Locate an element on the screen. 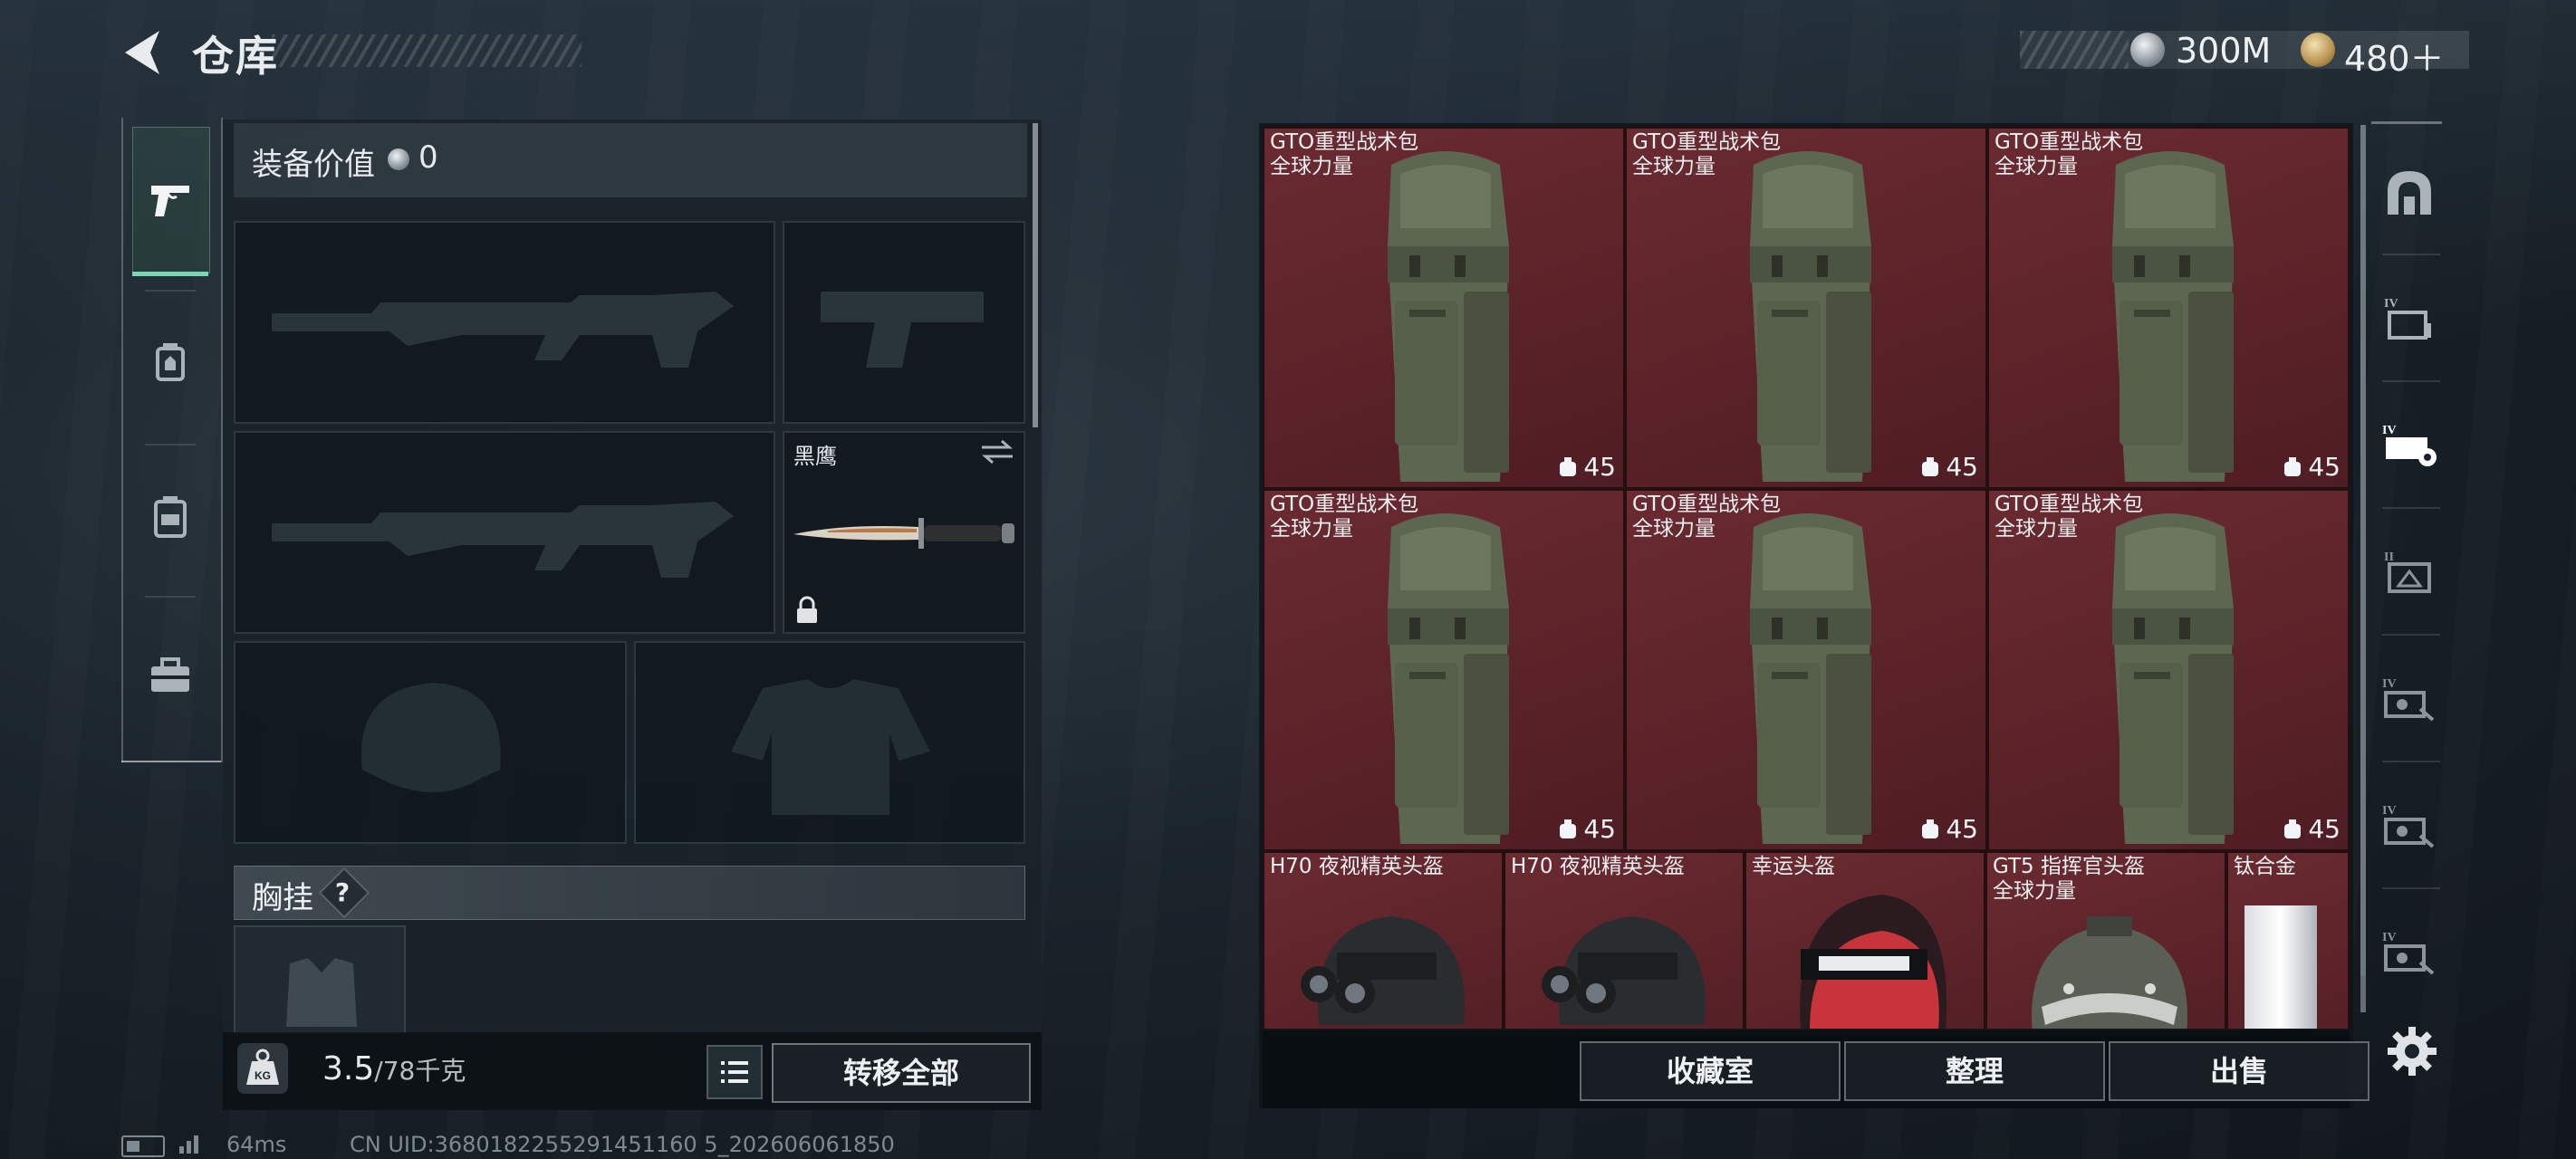 The height and width of the screenshot is (1159, 2576). helmet-slot is located at coordinates (430, 742).